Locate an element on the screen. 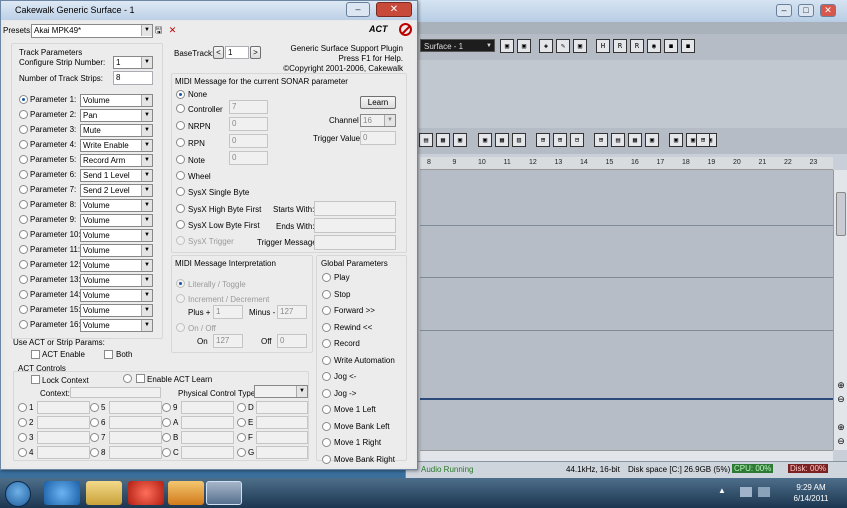 The width and height of the screenshot is (847, 508). physical-control-type-dropdown: ▼ is located at coordinates (281, 391).